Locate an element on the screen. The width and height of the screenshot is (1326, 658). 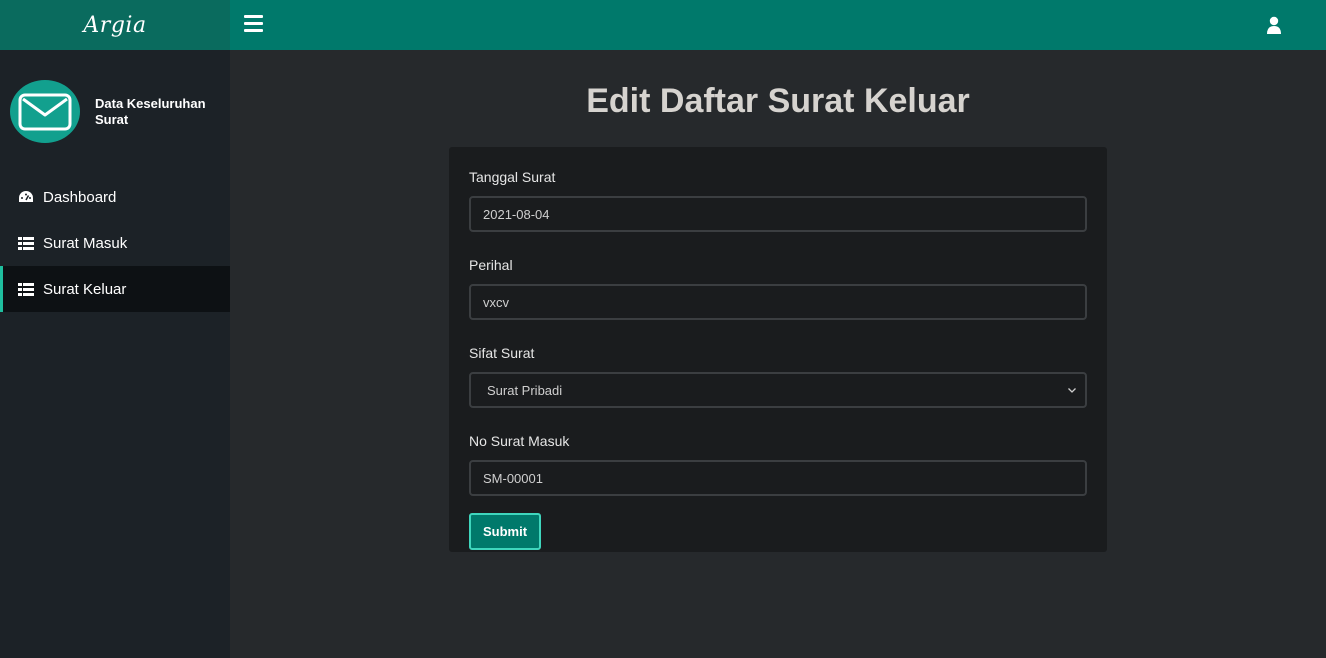
envelope-icon is located at coordinates (45, 111).